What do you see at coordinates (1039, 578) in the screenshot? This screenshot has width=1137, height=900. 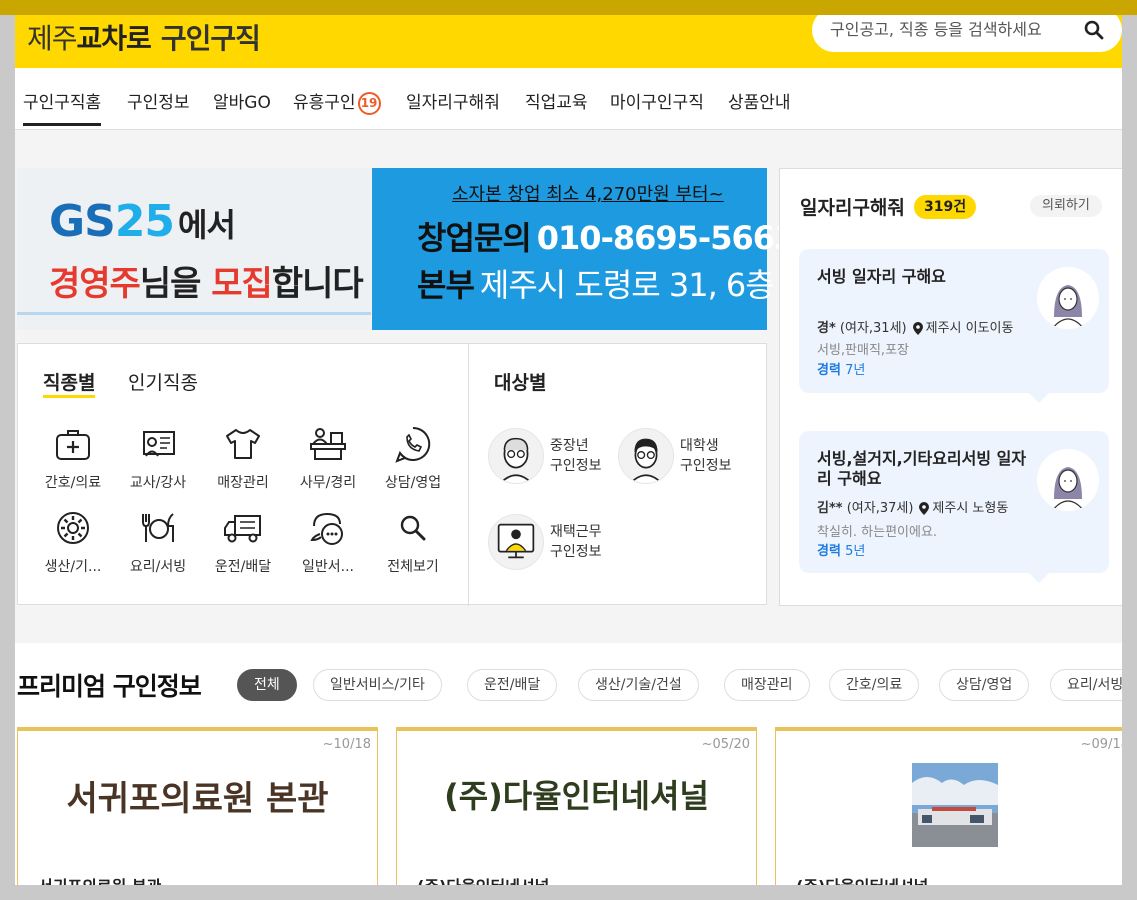 I see `card-tail` at bounding box center [1039, 578].